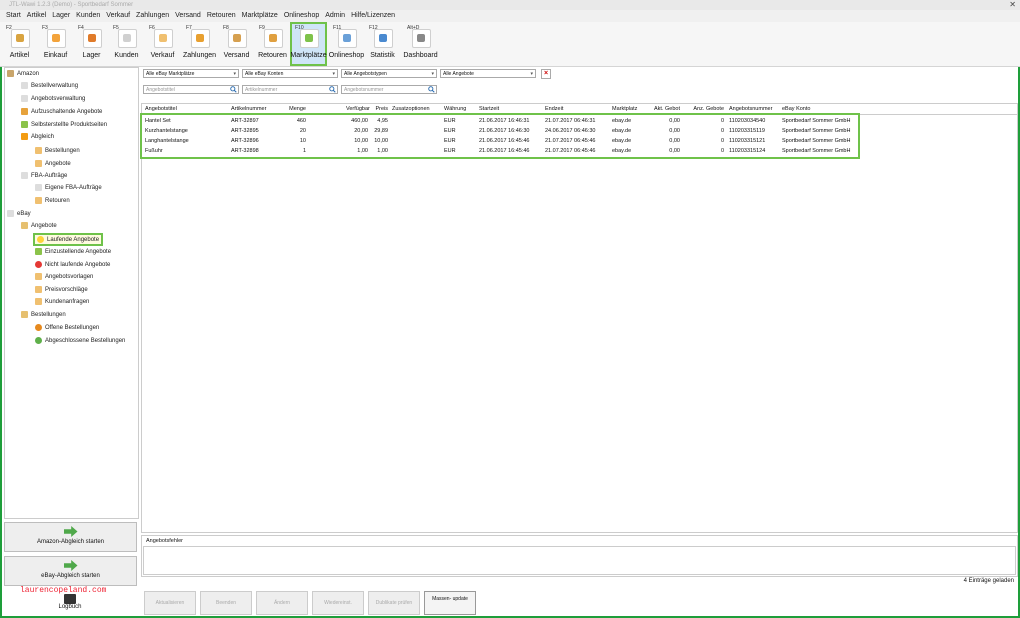  I want to click on tree-item: Abgeschlossene Bestellungen, so click(80, 340).